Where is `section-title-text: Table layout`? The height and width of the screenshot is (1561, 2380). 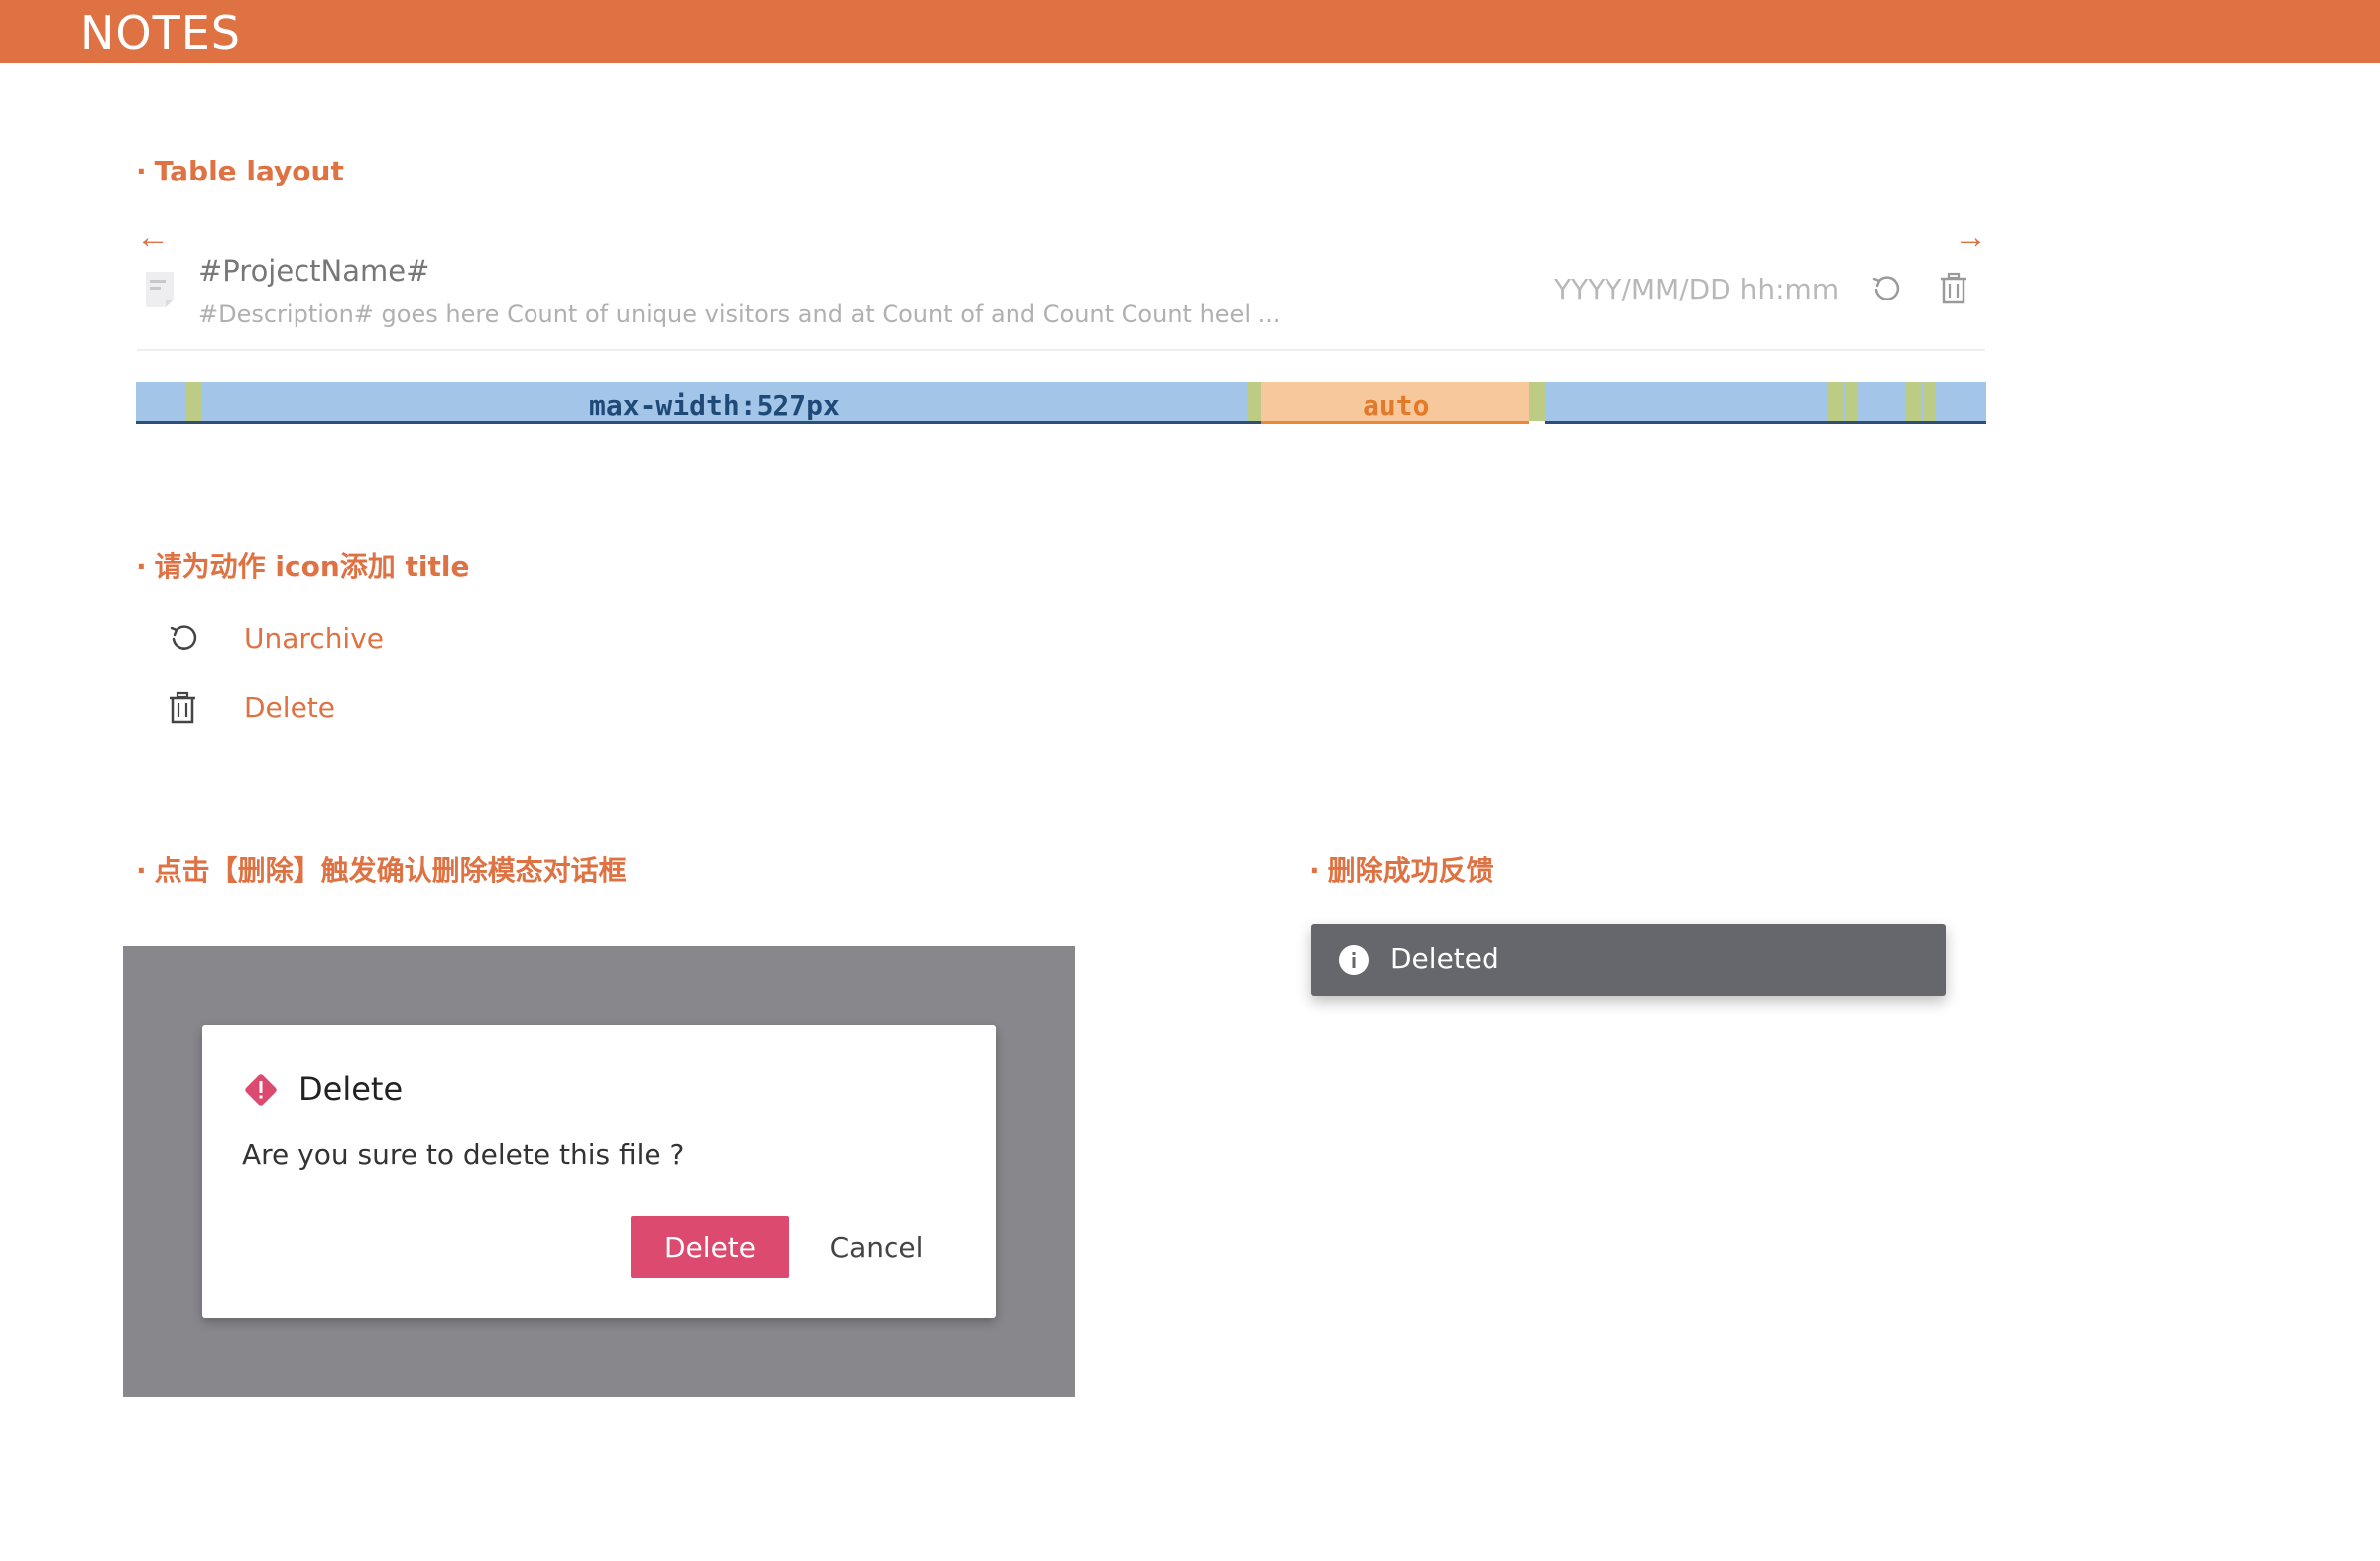
section-title-text: Table layout is located at coordinates (249, 171).